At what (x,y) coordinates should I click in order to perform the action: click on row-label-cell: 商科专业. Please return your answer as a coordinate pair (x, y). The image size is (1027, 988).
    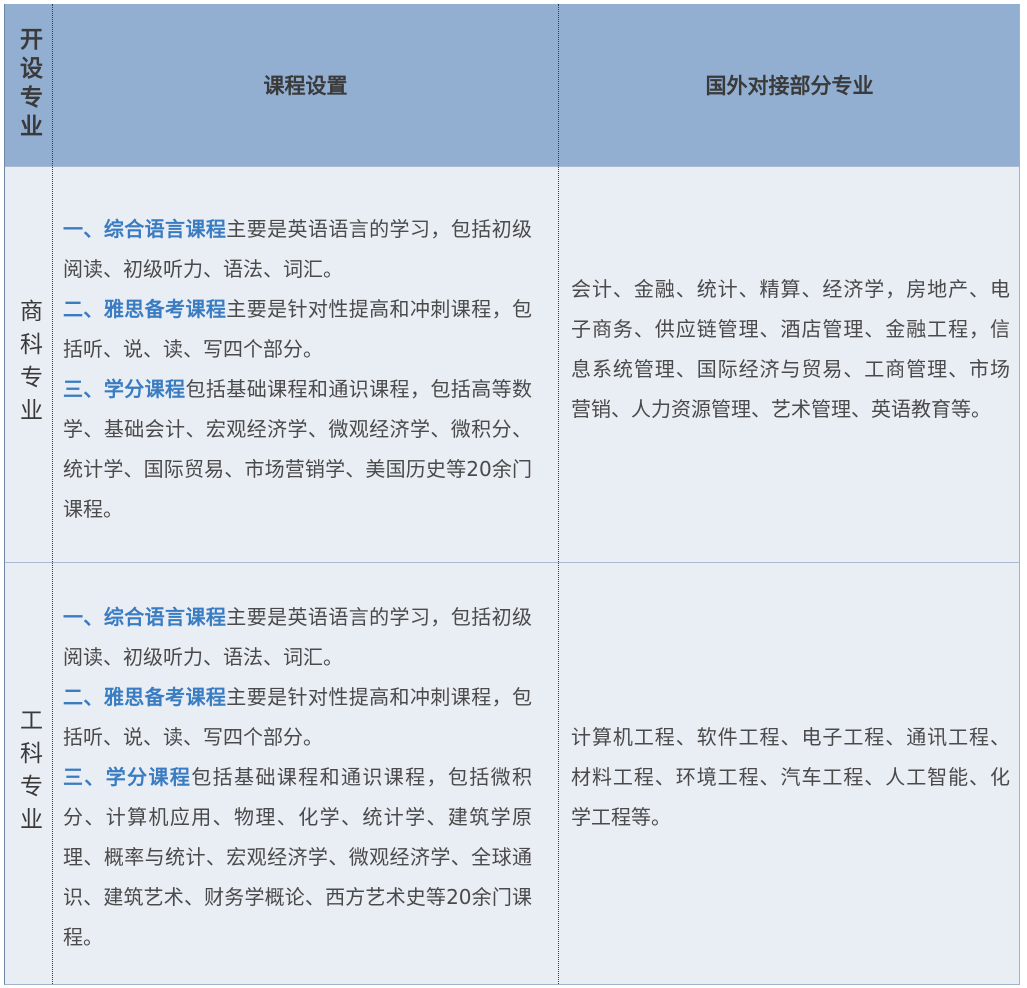
    Looking at the image, I should click on (28, 364).